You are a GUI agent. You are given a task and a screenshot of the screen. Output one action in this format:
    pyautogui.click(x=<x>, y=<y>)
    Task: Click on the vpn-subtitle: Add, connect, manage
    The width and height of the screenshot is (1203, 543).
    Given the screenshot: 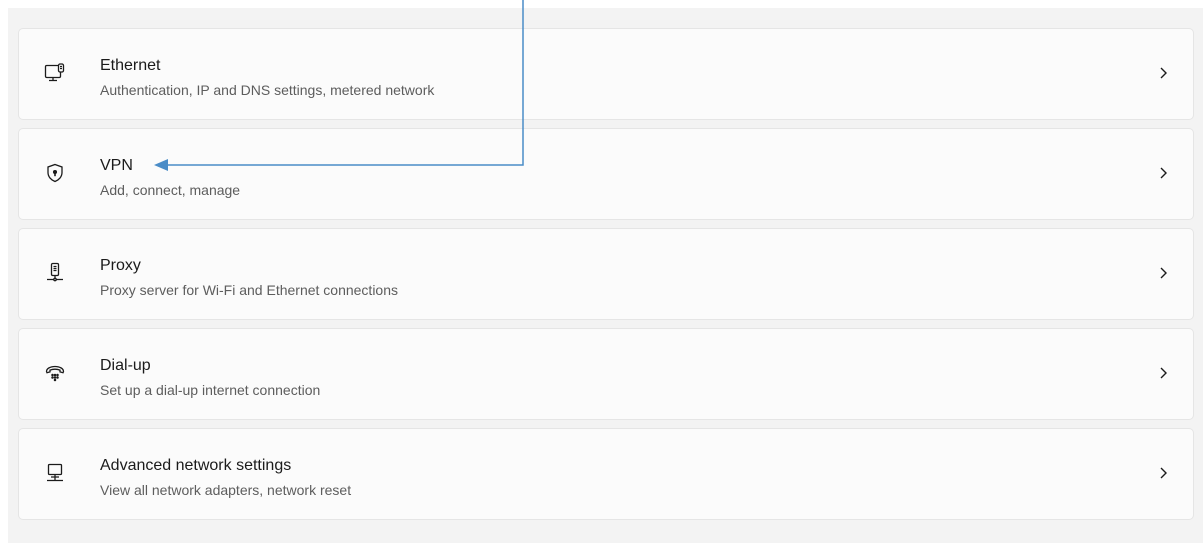 What is the action you would take?
    pyautogui.click(x=170, y=190)
    